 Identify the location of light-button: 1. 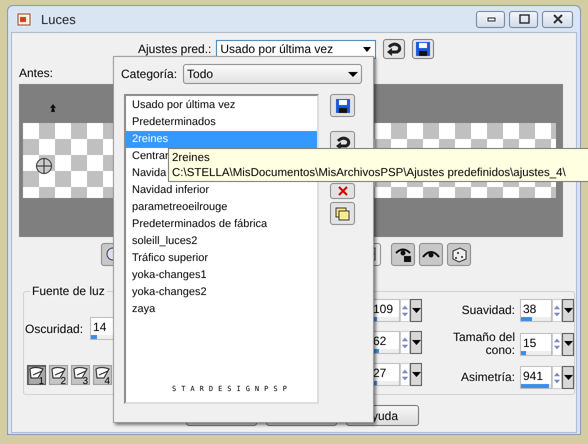
(36, 375).